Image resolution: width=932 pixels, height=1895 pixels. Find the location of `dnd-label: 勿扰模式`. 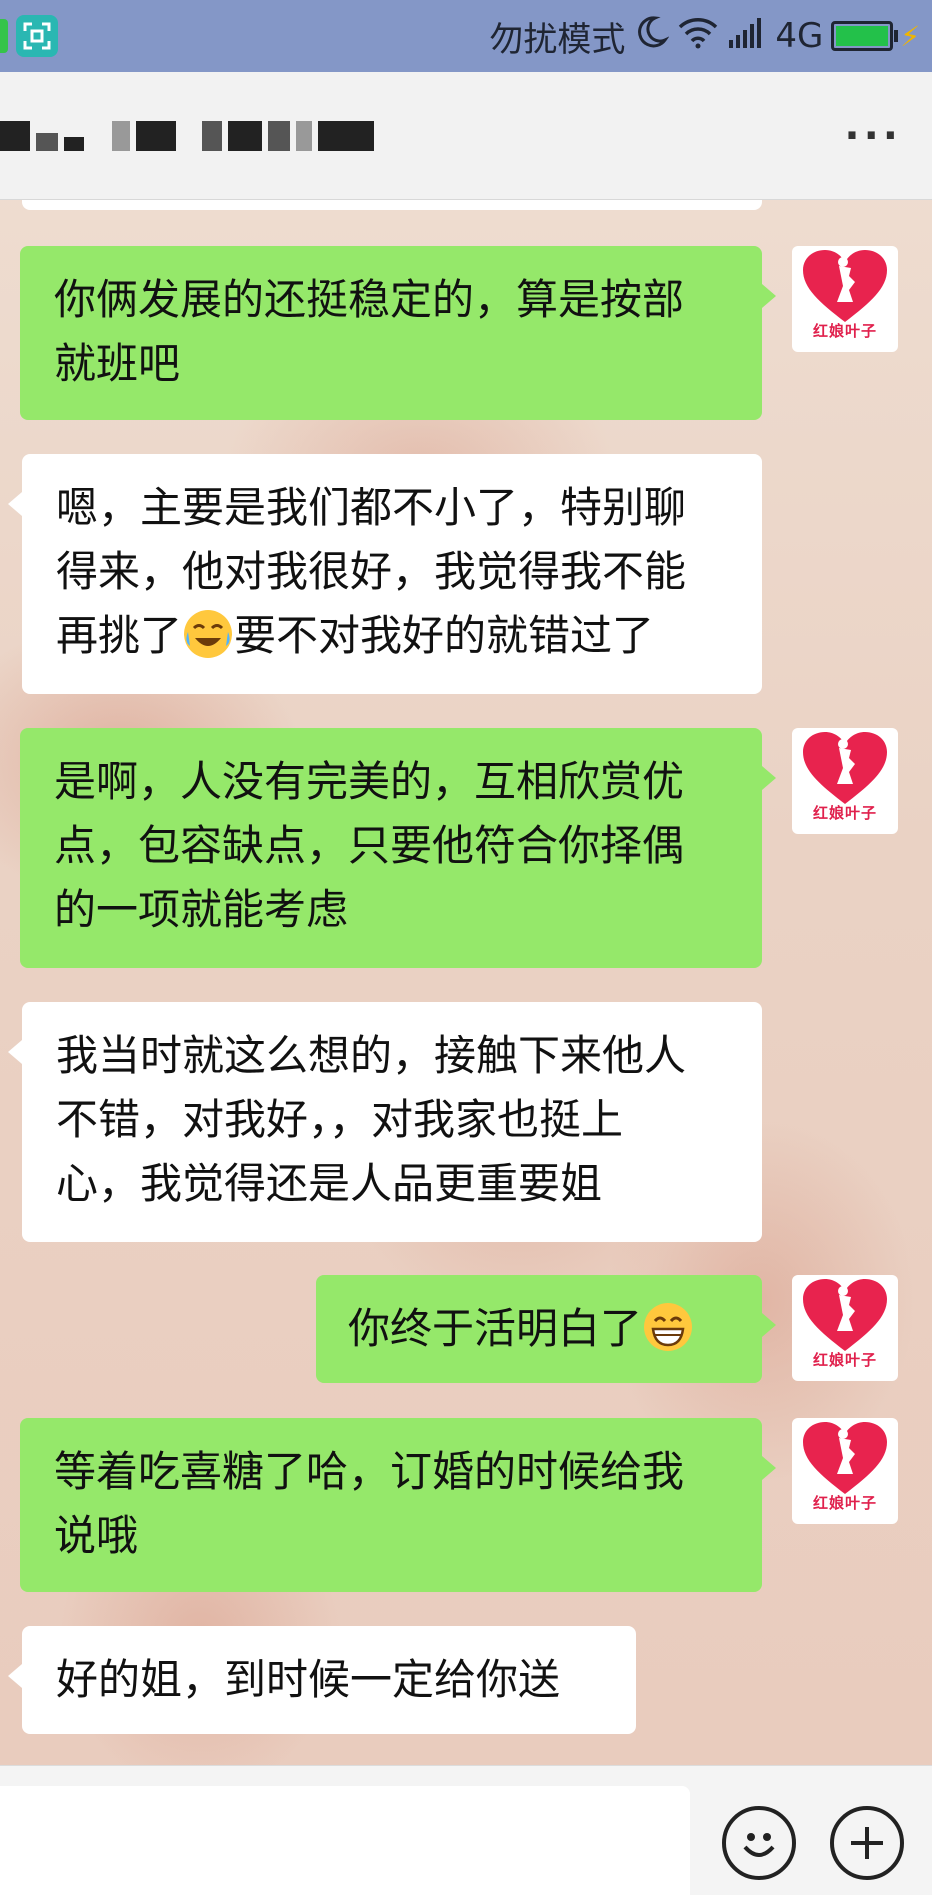

dnd-label: 勿扰模式 is located at coordinates (557, 39).